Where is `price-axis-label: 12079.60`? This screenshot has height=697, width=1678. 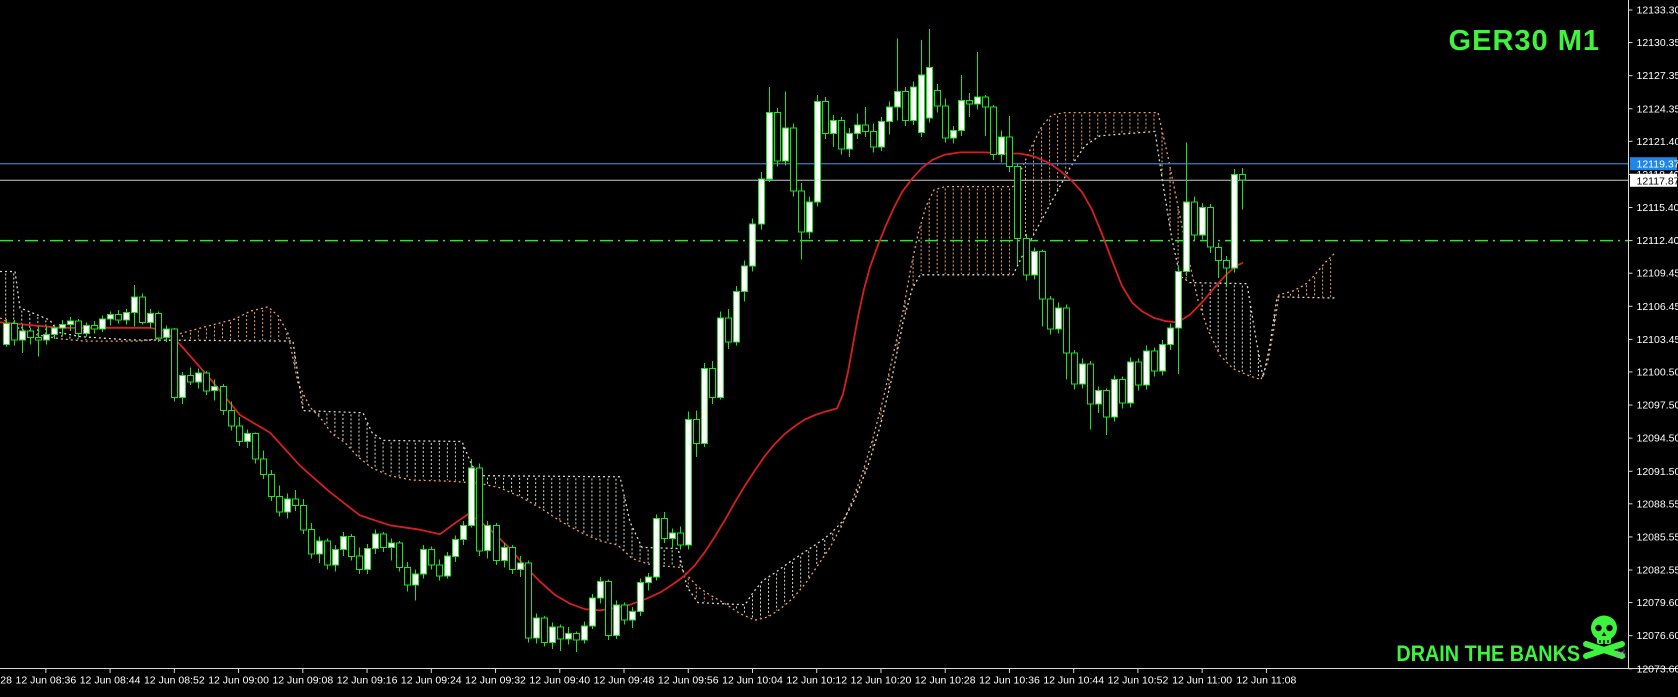 price-axis-label: 12079.60 is located at coordinates (1657, 603).